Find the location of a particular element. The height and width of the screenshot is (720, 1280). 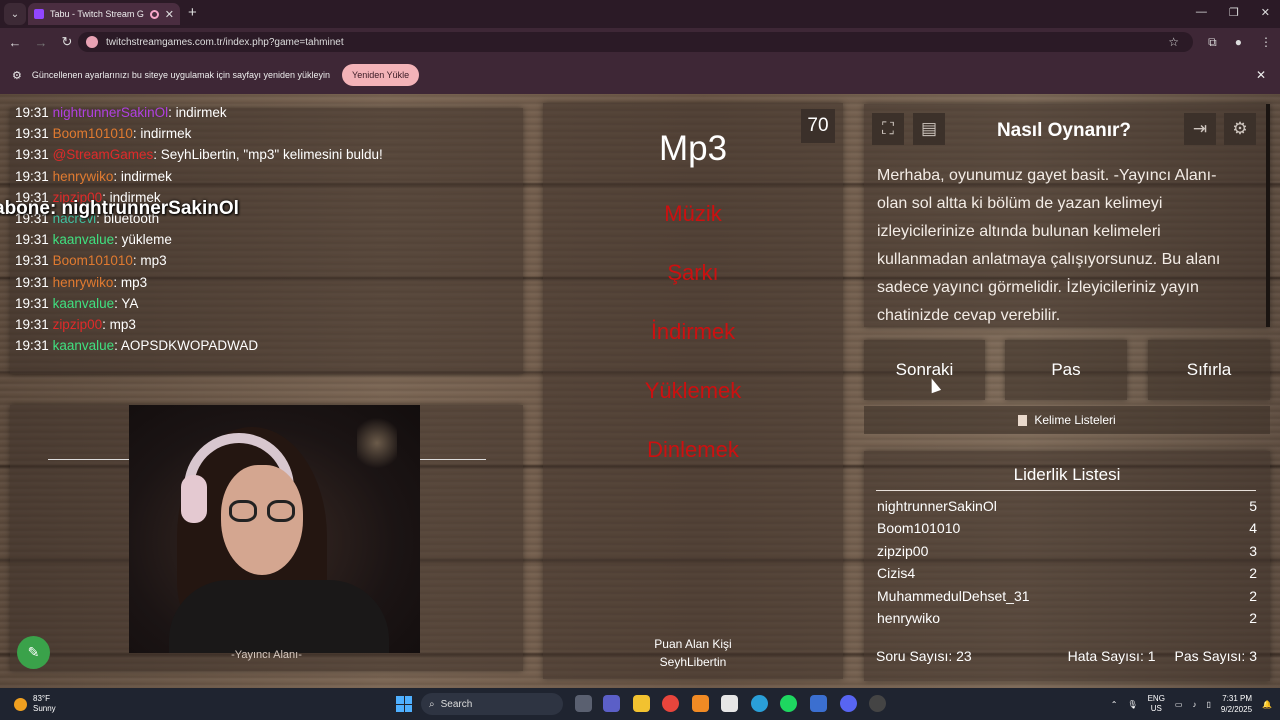

chat-message: 19:31 kaanvalue: YA is located at coordinates (76, 303).